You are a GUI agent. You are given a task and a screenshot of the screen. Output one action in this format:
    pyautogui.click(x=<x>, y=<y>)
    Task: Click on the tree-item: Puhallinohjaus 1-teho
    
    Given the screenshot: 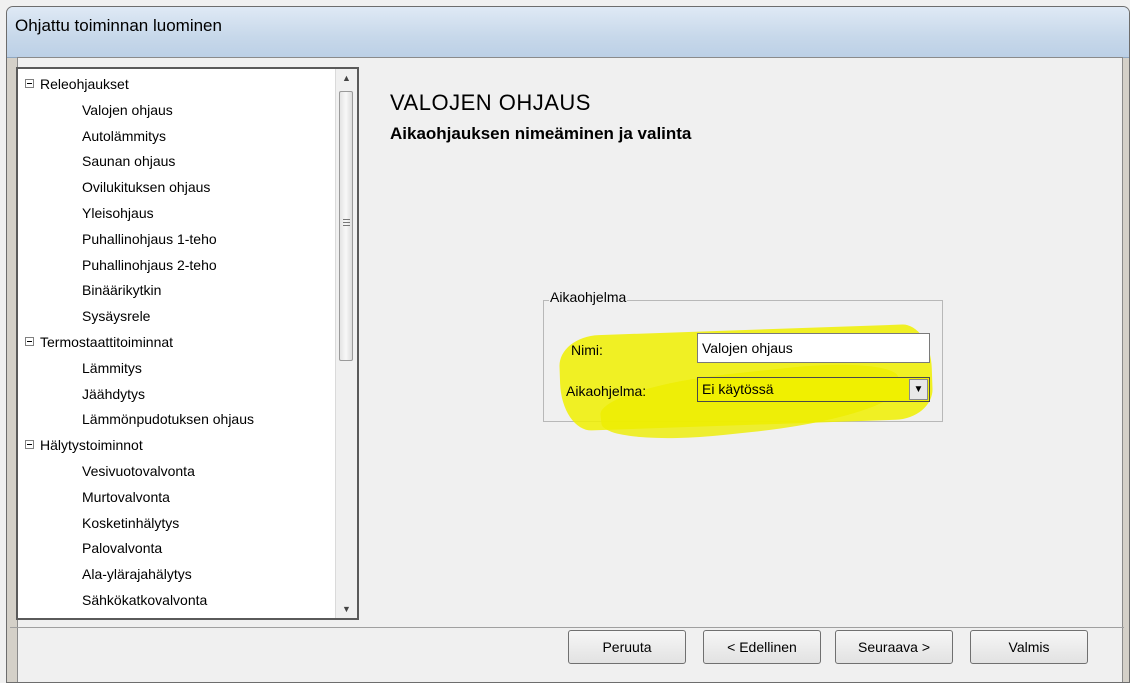 What is the action you would take?
    pyautogui.click(x=149, y=239)
    